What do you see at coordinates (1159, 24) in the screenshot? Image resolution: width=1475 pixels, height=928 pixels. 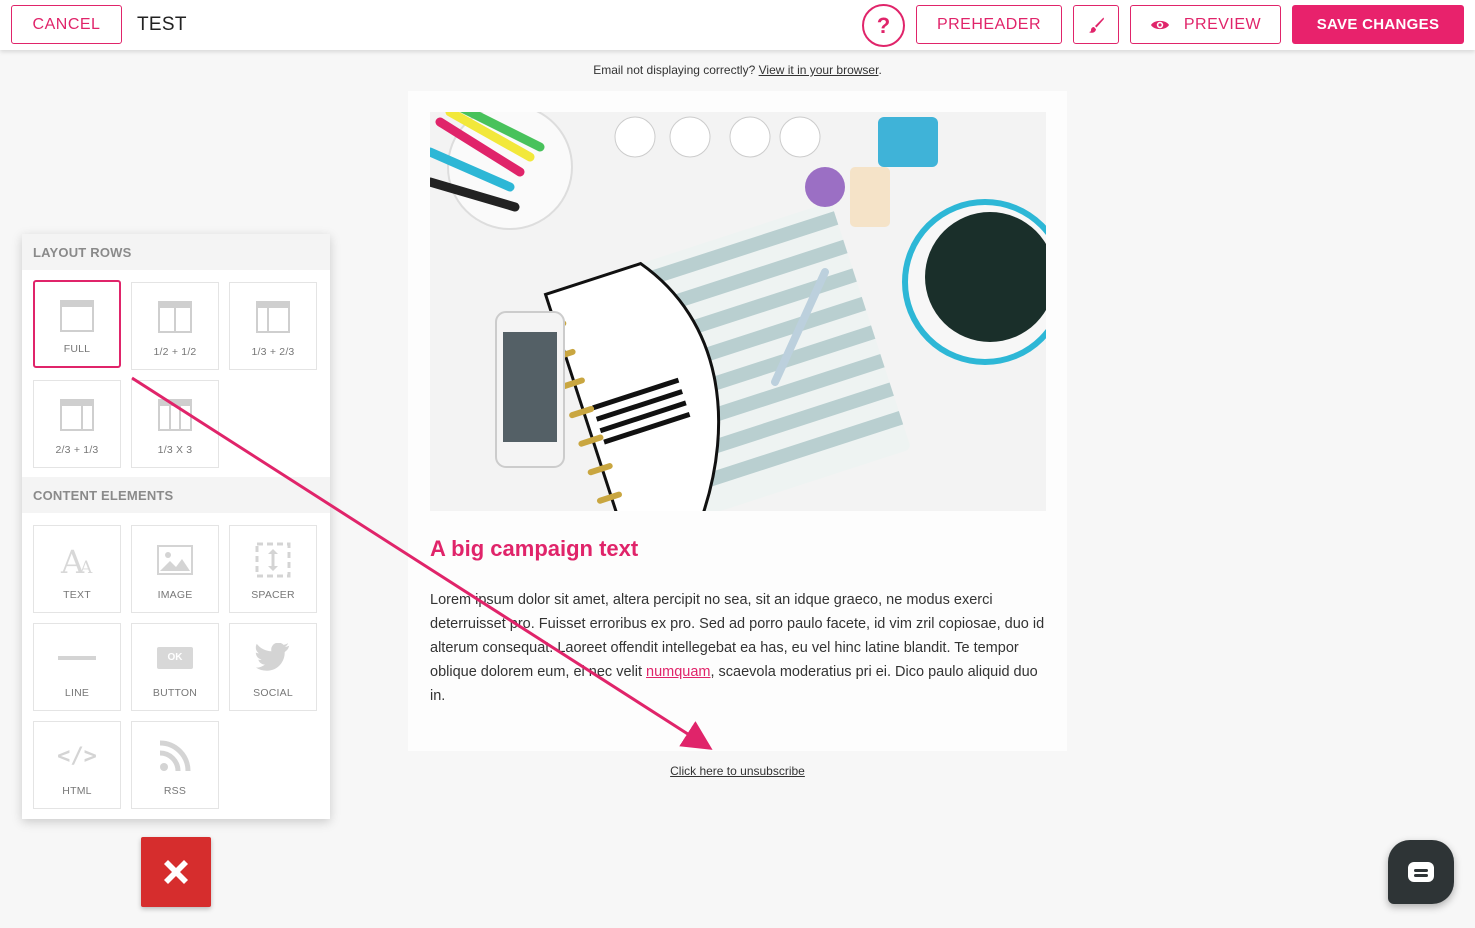 I see `eye-icon` at bounding box center [1159, 24].